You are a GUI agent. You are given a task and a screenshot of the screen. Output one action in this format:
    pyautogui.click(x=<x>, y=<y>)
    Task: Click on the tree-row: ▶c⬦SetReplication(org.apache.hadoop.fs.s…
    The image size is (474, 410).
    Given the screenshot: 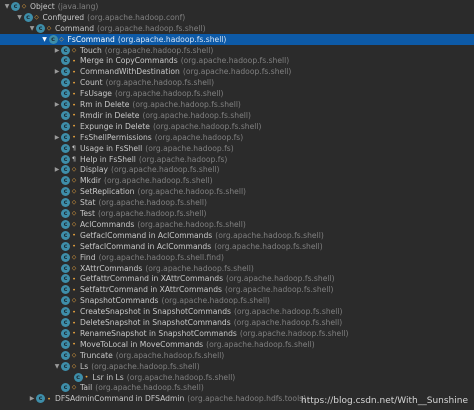 What is the action you would take?
    pyautogui.click(x=237, y=191)
    